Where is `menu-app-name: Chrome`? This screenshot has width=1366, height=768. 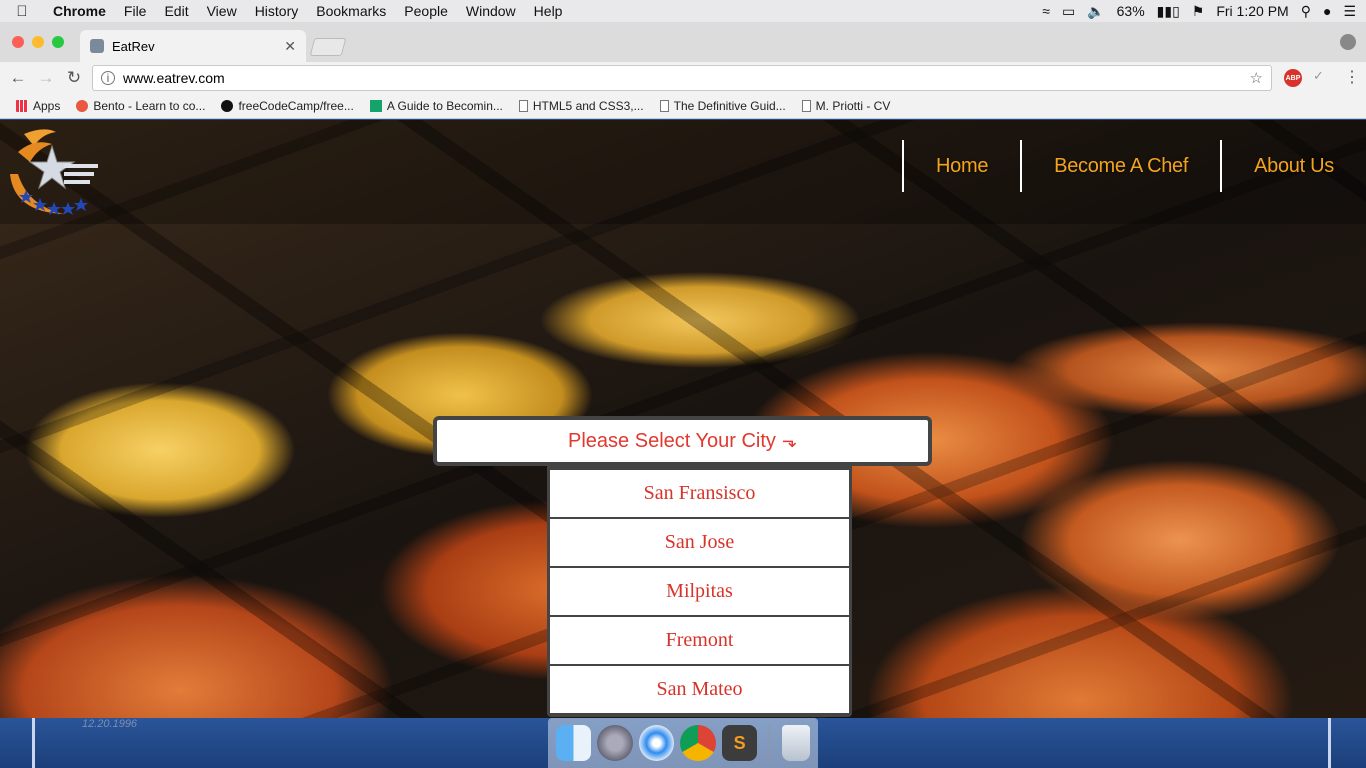
menu-app-name: Chrome is located at coordinates (79, 11).